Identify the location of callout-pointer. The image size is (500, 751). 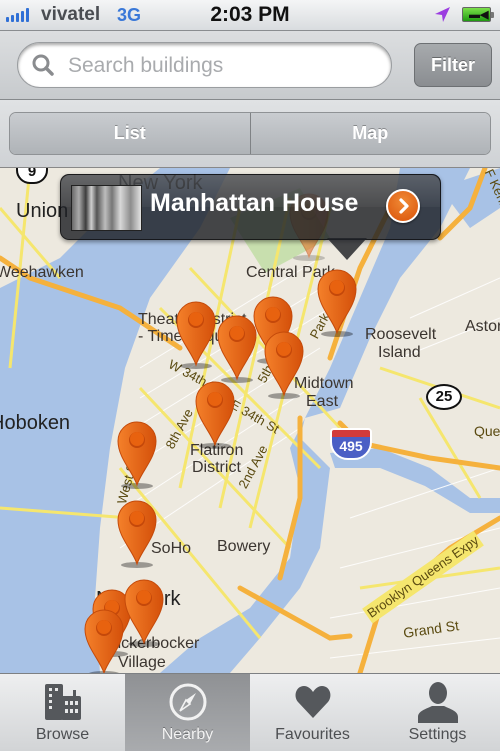
(347, 249).